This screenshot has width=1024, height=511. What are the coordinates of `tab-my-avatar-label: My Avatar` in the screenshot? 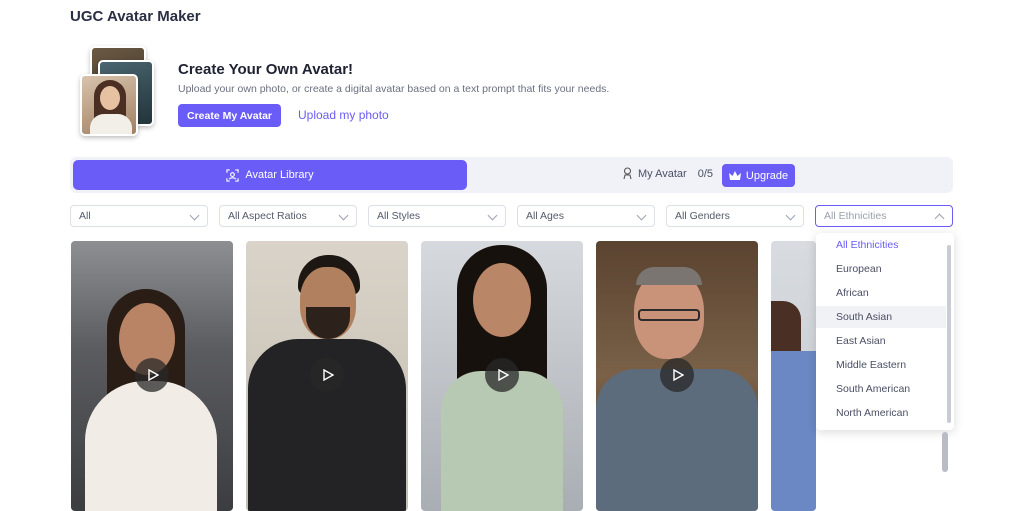 It's located at (662, 173).